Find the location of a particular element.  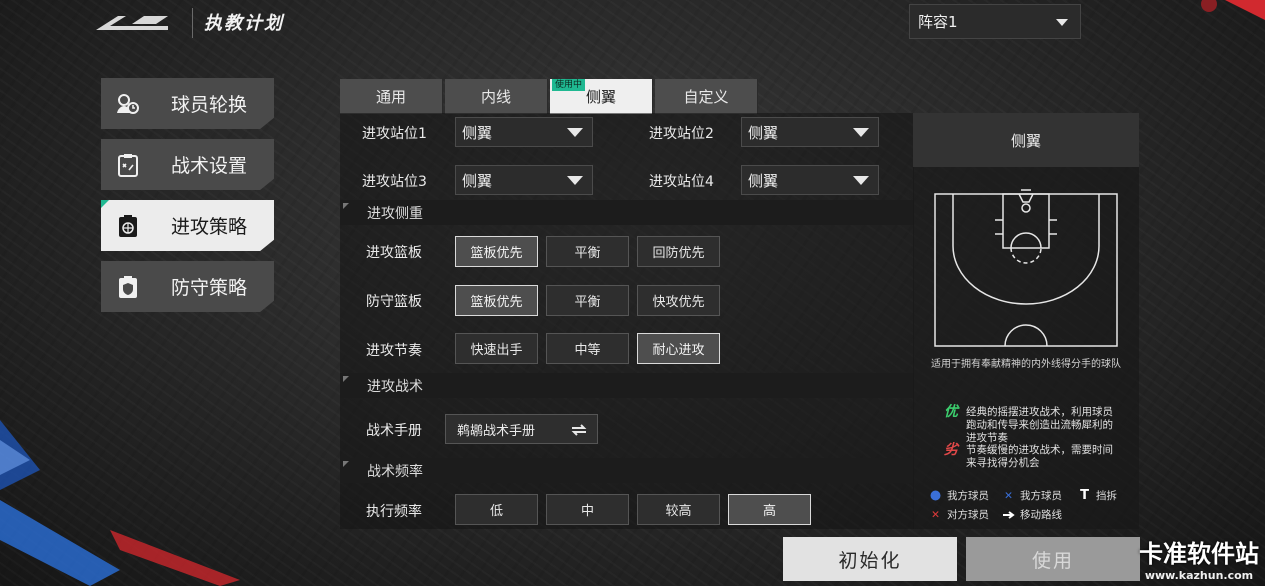

in-use-badge: 使用中 is located at coordinates (569, 85).